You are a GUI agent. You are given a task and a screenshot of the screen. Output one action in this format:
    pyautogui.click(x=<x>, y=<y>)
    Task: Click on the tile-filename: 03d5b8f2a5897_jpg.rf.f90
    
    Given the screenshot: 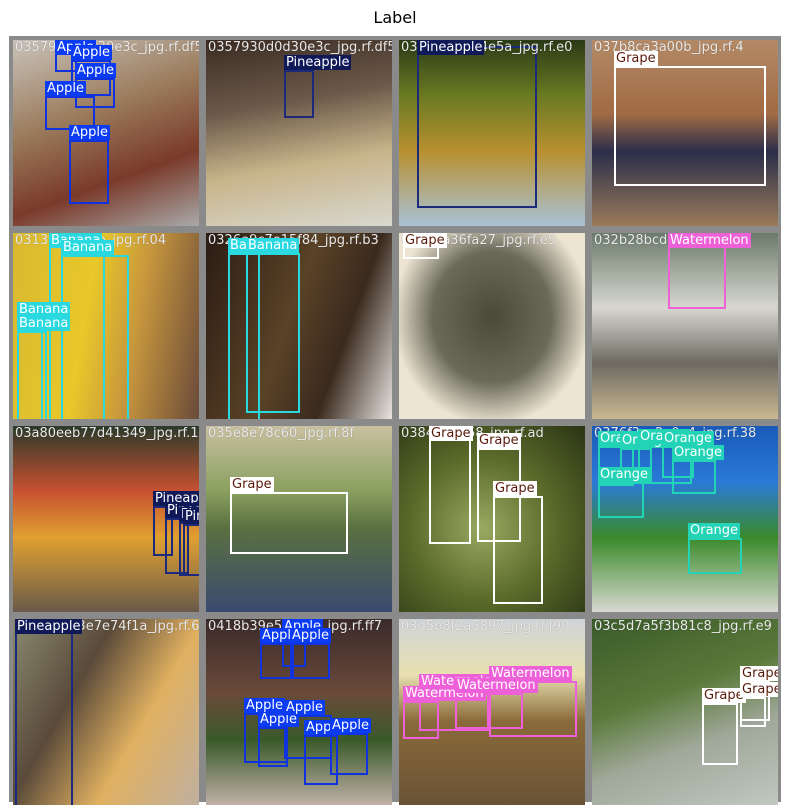 What is the action you would take?
    pyautogui.click(x=485, y=626)
    